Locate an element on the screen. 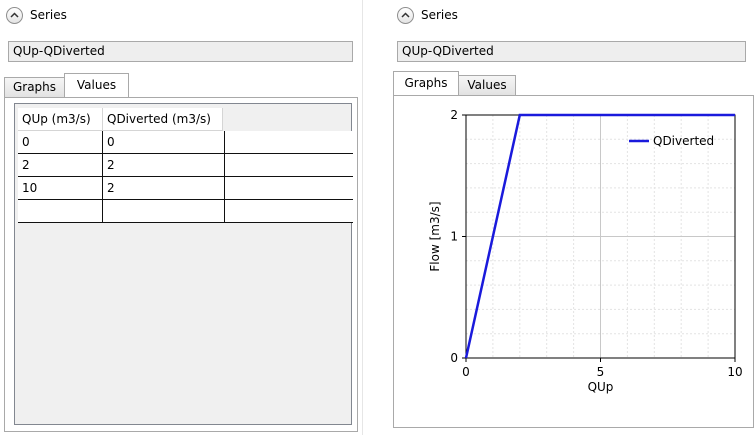  column-header-qup: QUp (m3/s) is located at coordinates (60, 119).